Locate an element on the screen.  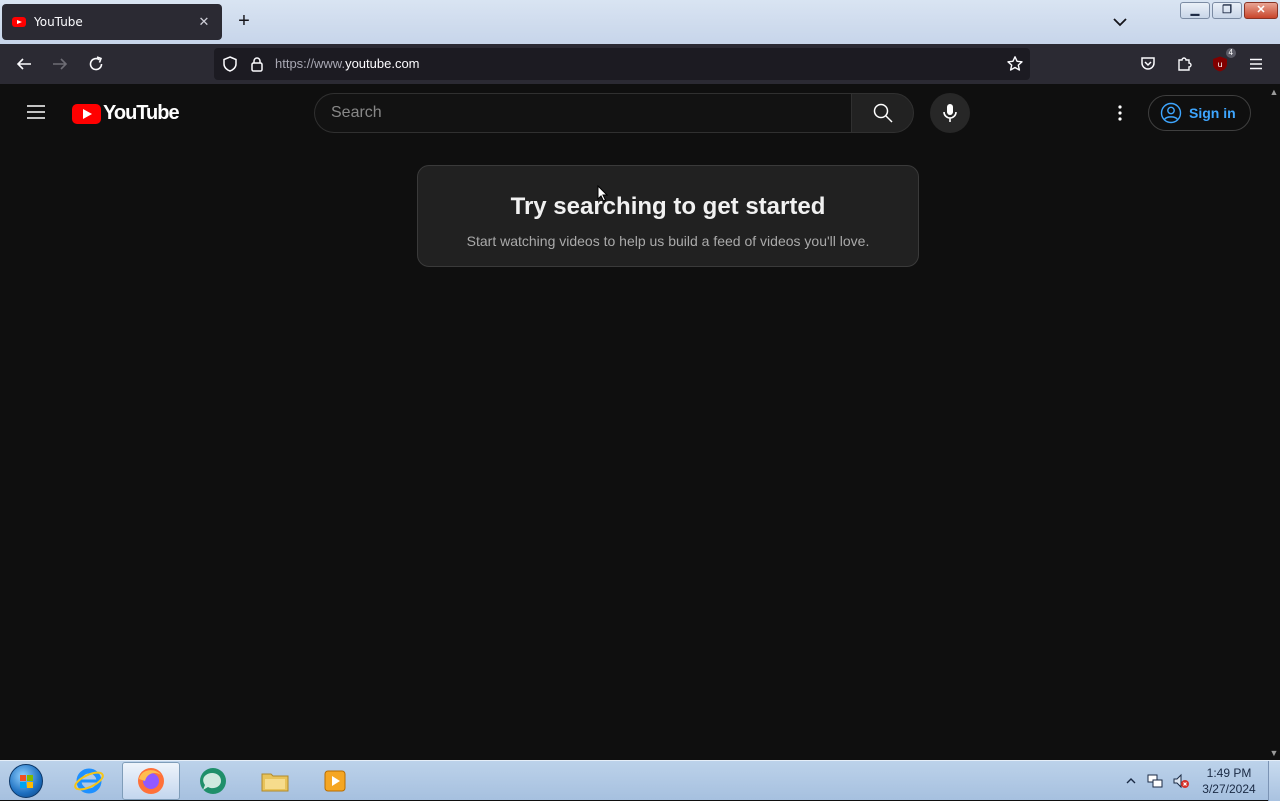
browser-nav-bar: https://www.youtube.com u 4 is located at coordinates (640, 64).